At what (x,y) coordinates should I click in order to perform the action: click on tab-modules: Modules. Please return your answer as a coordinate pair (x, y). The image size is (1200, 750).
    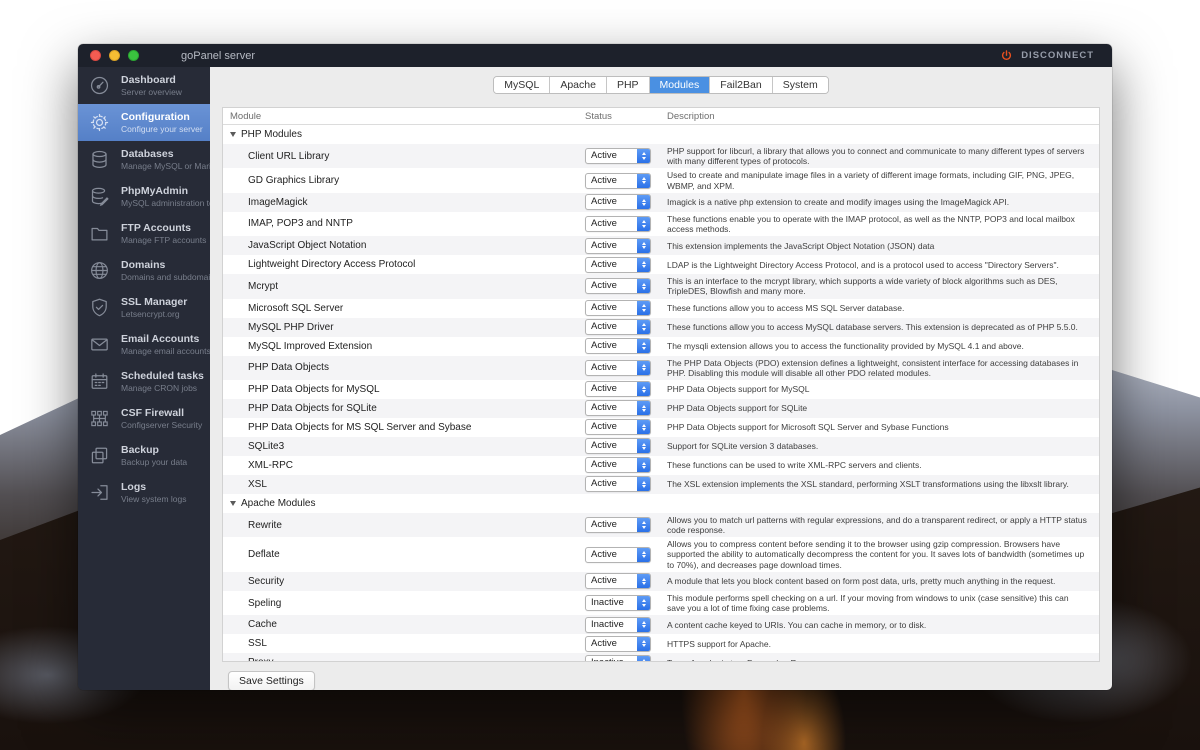
    Looking at the image, I should click on (680, 85).